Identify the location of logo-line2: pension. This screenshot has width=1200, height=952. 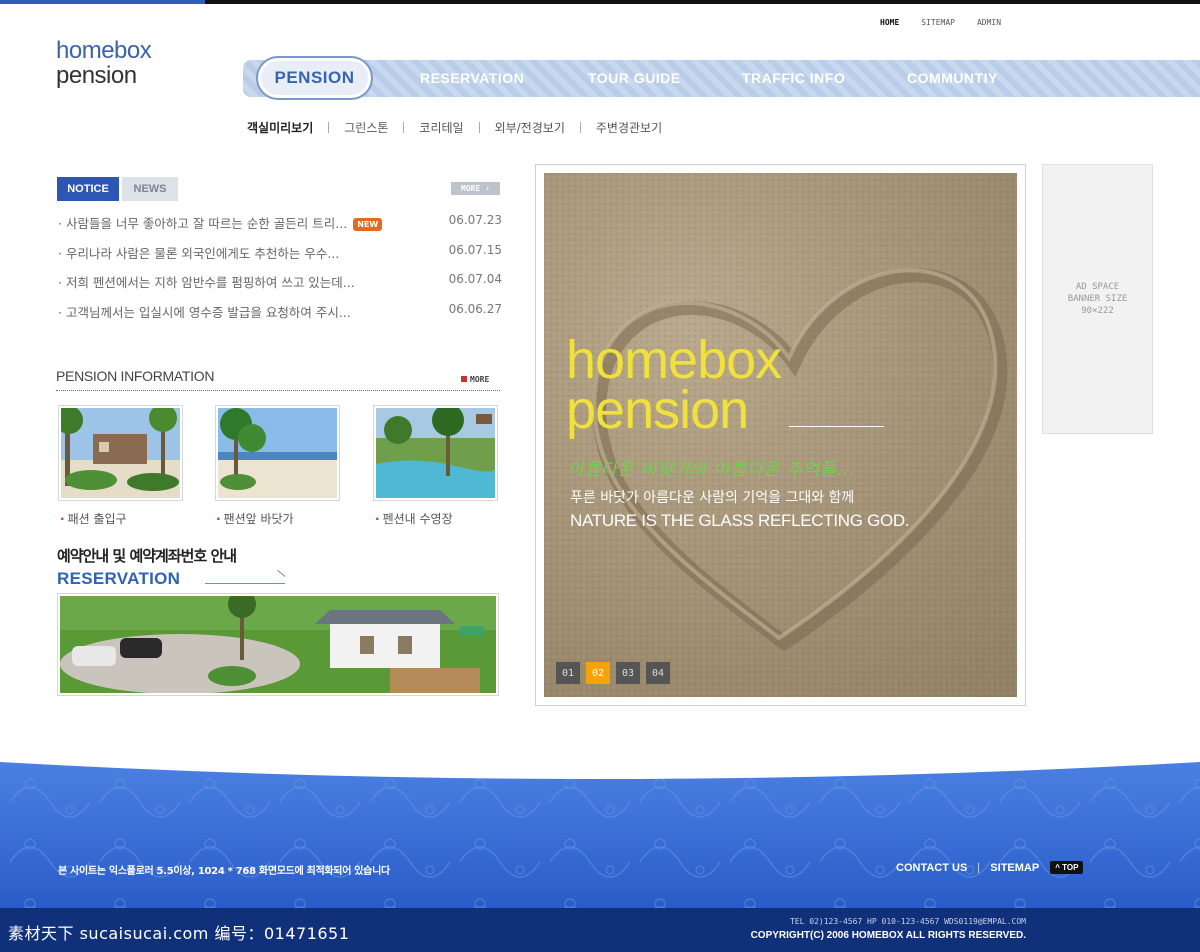
(96, 75).